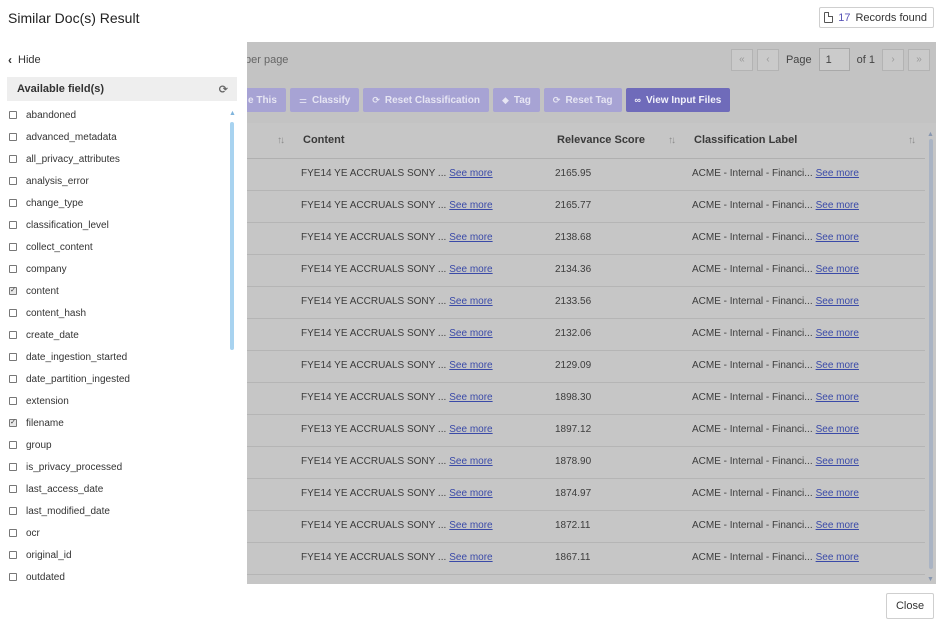 The height and width of the screenshot is (621, 940). I want to click on hide-panel-button: ‹ Hide, so click(24, 60).